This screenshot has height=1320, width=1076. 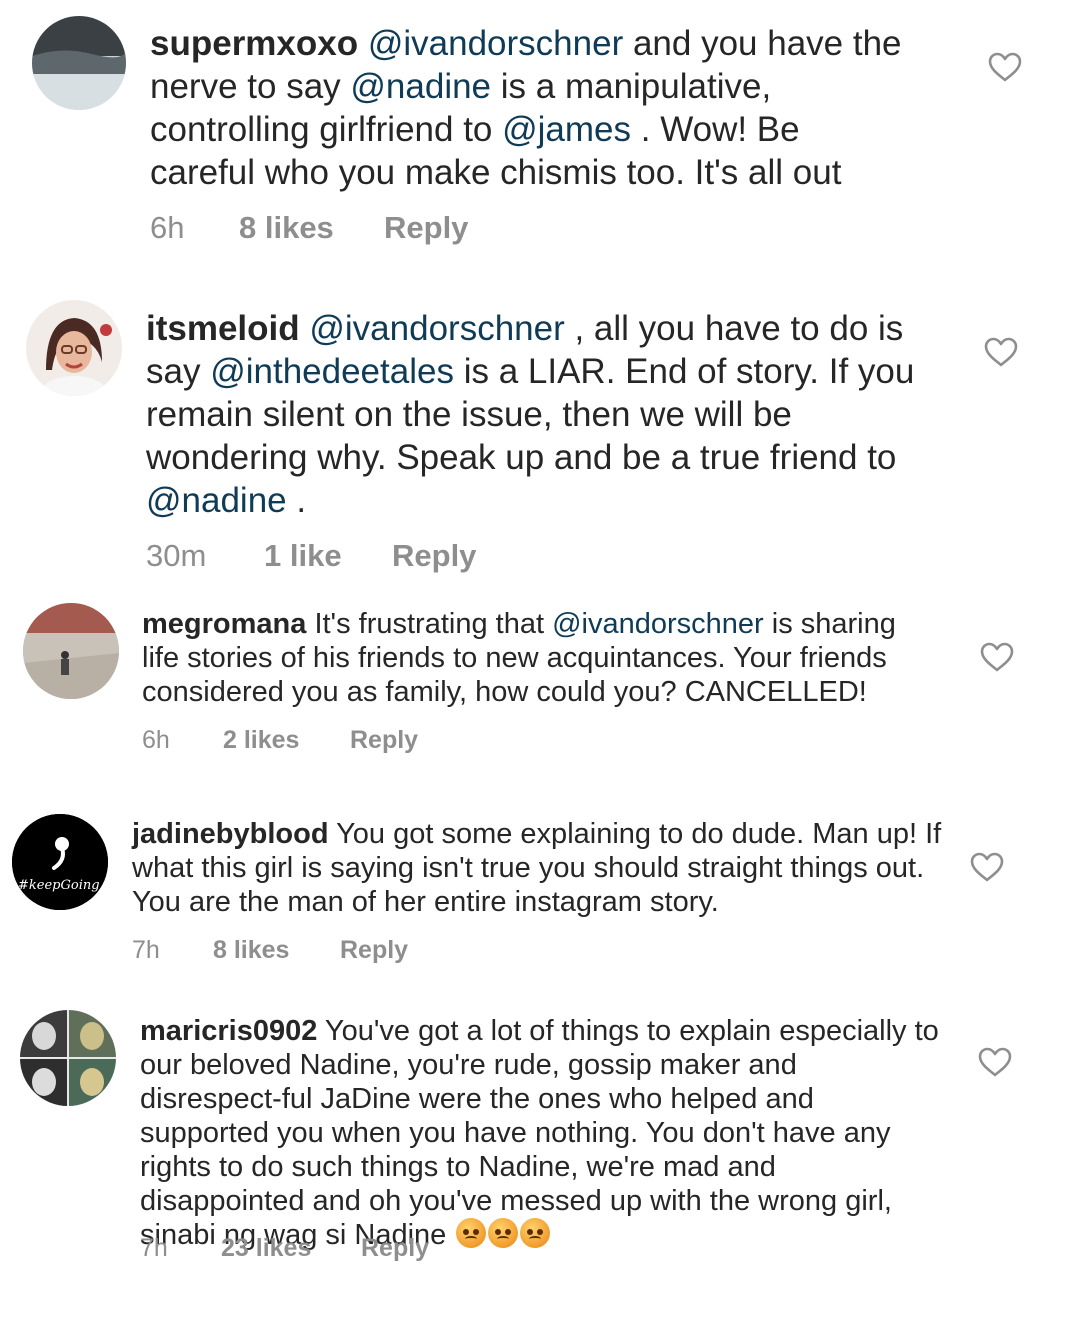 What do you see at coordinates (429, 624) in the screenshot?
I see `comment-text-segment: It's frustrating that` at bounding box center [429, 624].